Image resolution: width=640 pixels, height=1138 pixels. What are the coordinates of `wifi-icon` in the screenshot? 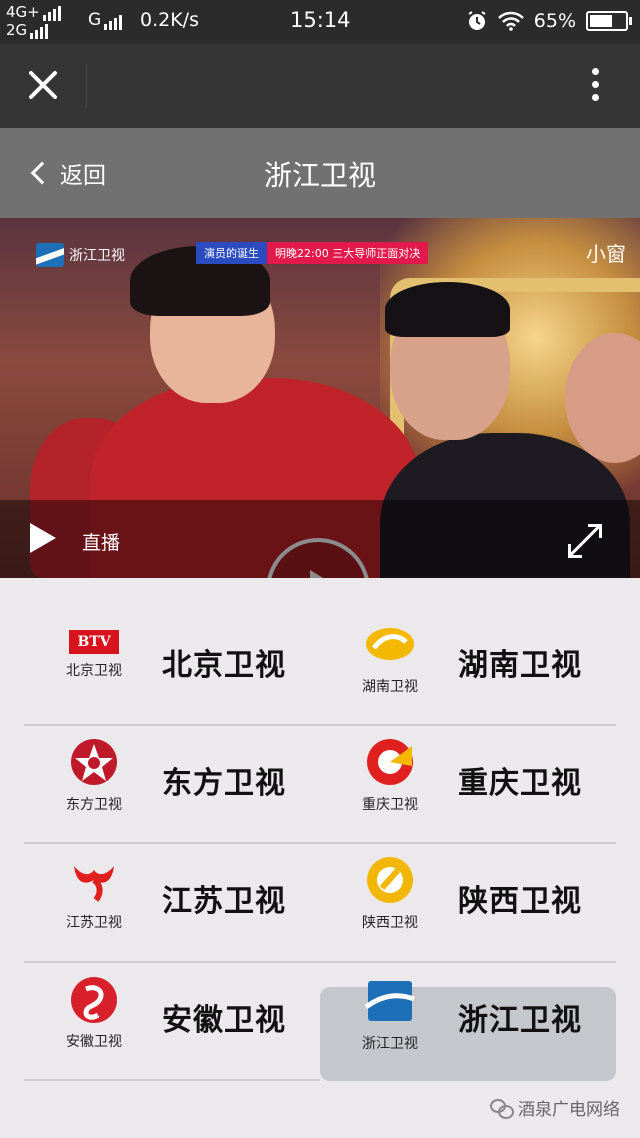 It's located at (510, 21).